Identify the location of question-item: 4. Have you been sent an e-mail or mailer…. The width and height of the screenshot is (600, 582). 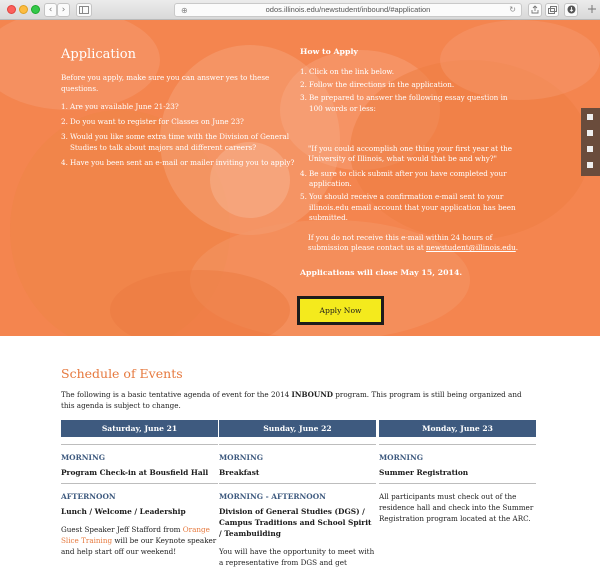
(178, 162).